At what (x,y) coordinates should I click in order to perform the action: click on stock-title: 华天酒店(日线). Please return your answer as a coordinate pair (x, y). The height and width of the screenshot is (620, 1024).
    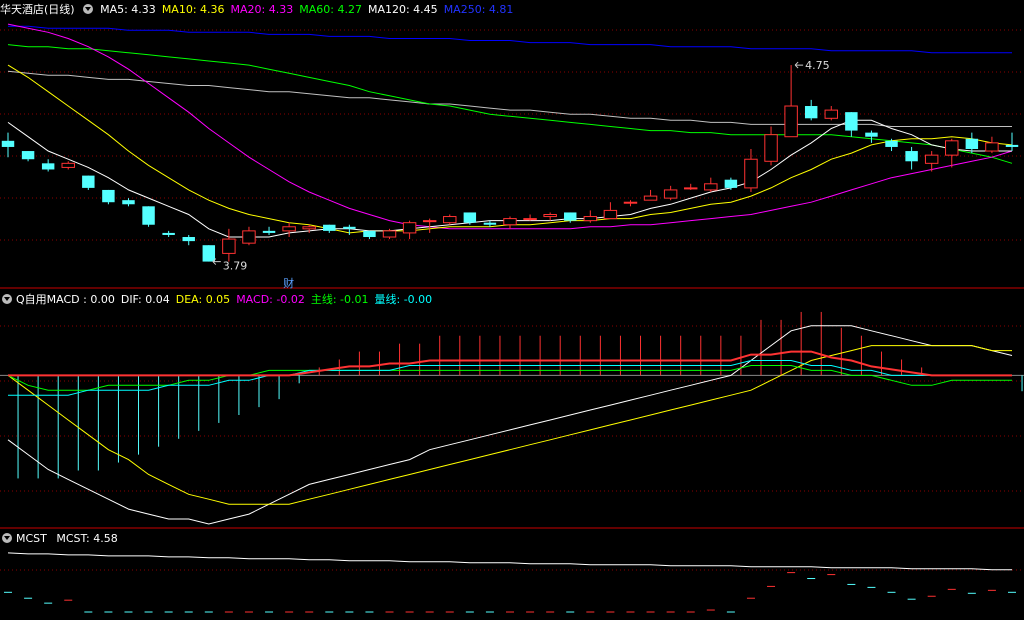
    Looking at the image, I should click on (37, 9).